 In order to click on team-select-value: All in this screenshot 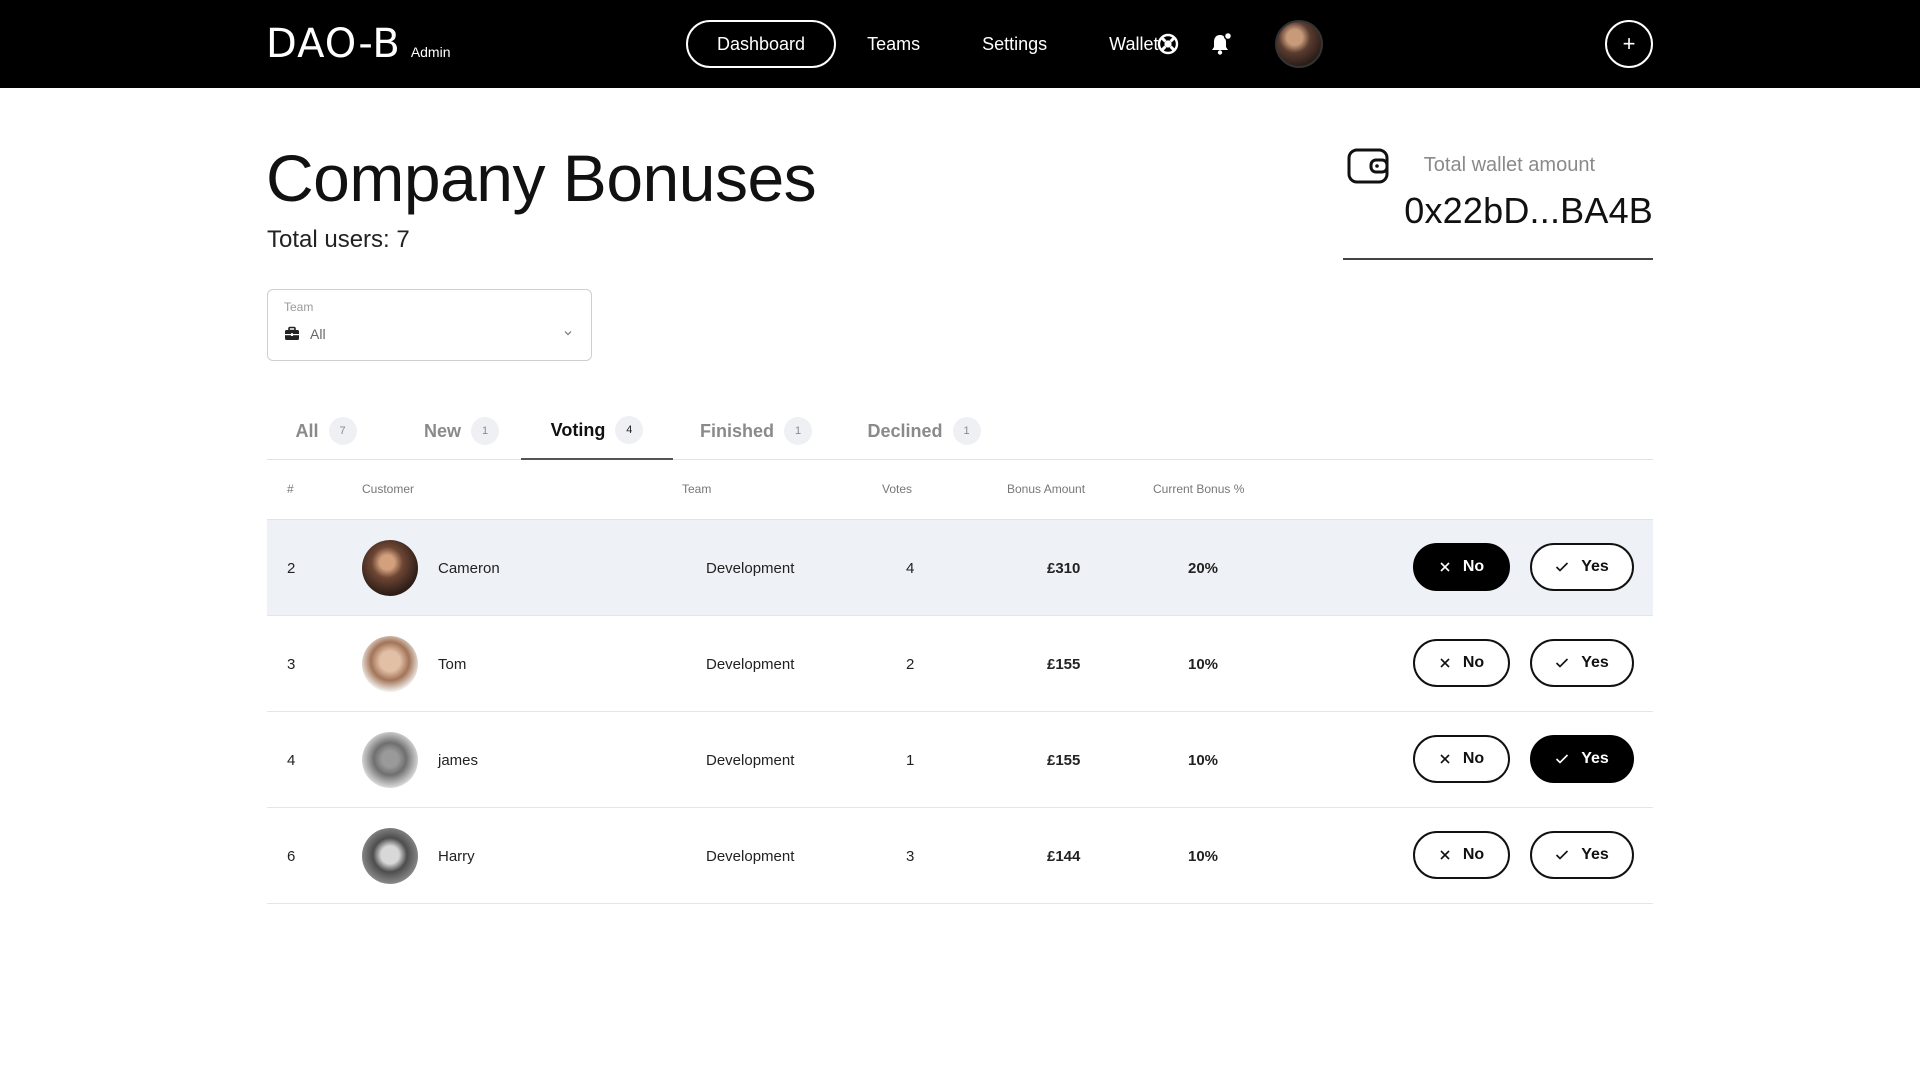, I will do `click(318, 334)`.